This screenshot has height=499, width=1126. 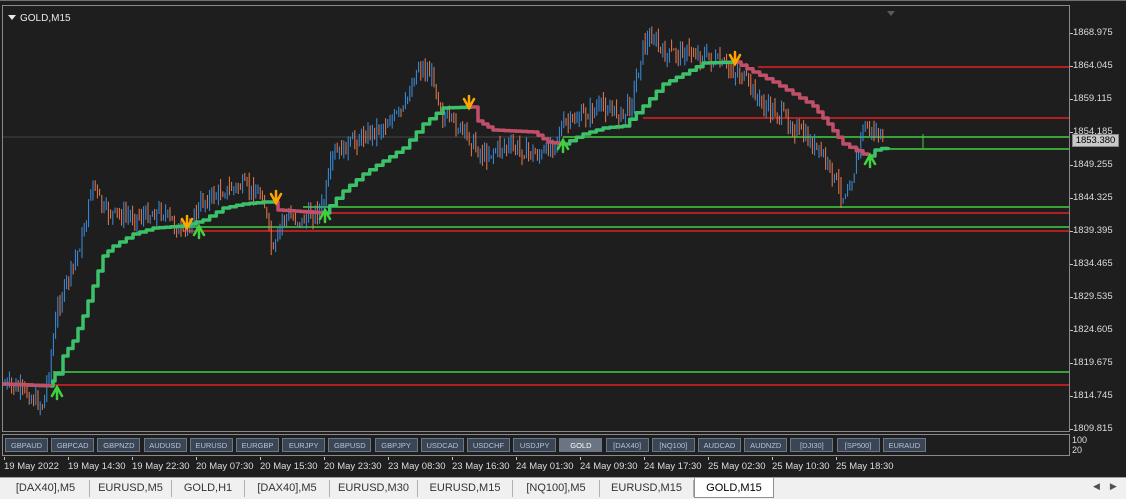 What do you see at coordinates (73, 445) in the screenshot?
I see `symbol-button-gbpcad: GBPCAD` at bounding box center [73, 445].